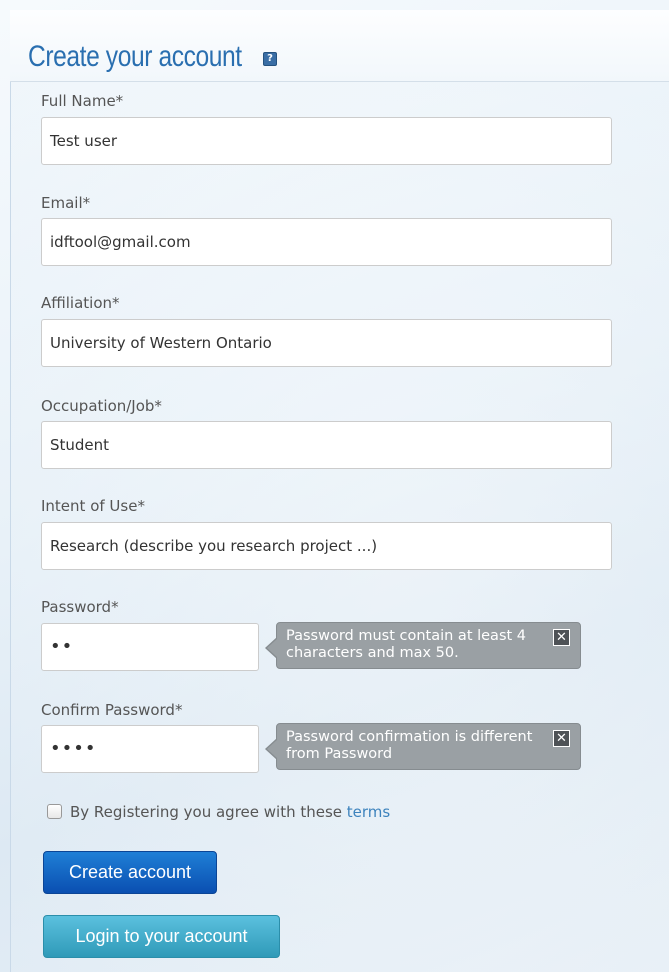 The height and width of the screenshot is (972, 669). Describe the element at coordinates (150, 647) in the screenshot. I see `password-input: ••` at that location.